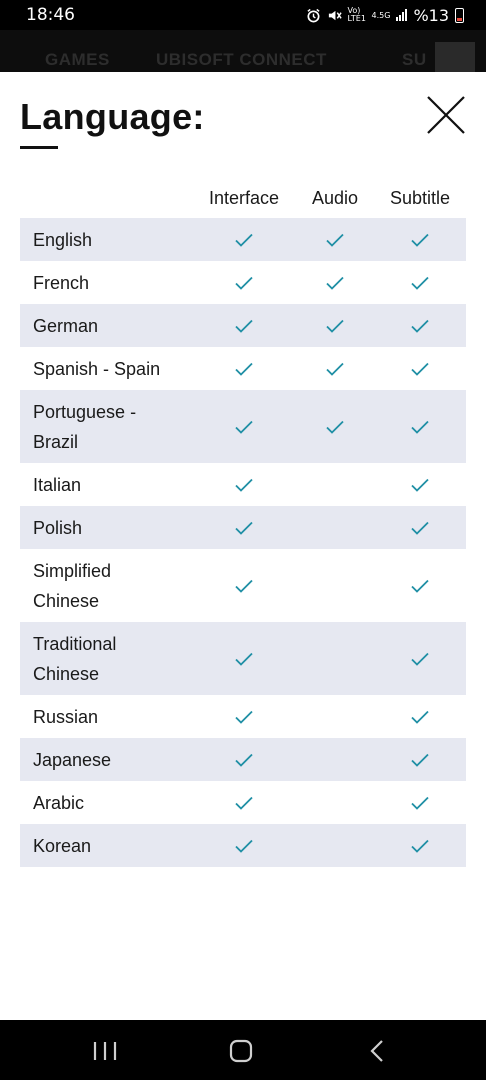 The image size is (486, 1080). I want to click on back-button, so click(378, 1051).